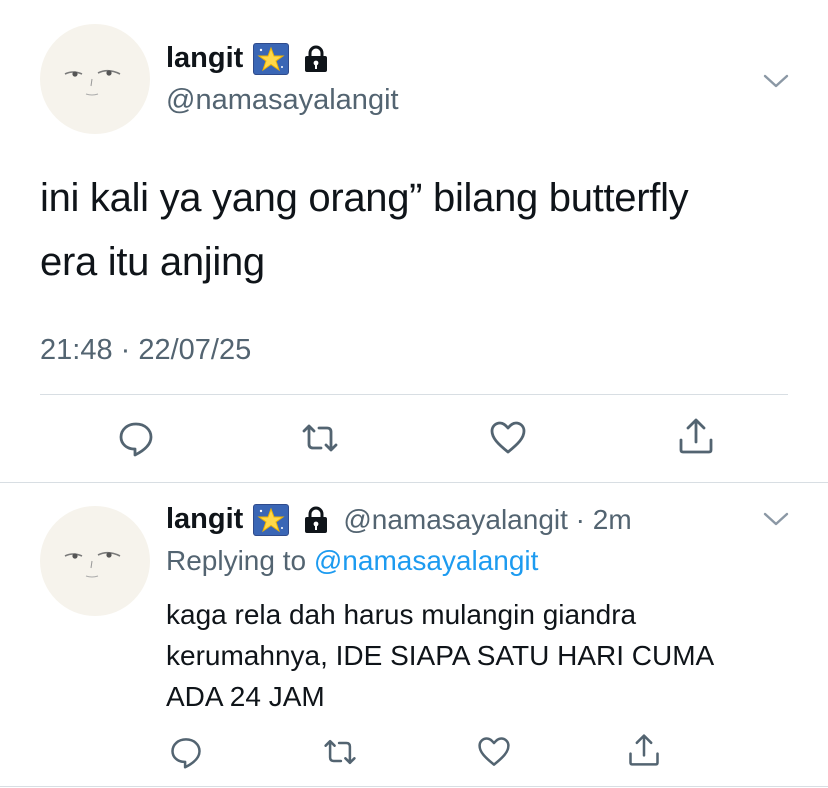 The height and width of the screenshot is (788, 828). What do you see at coordinates (145, 350) in the screenshot?
I see `timestamp: 21:48 · 22/07/25` at bounding box center [145, 350].